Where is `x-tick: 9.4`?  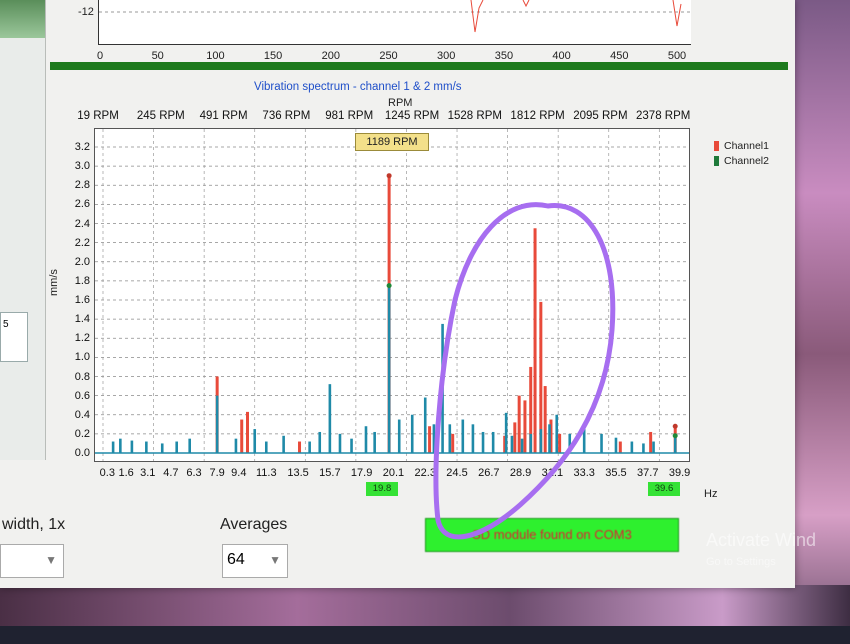
x-tick: 9.4 is located at coordinates (239, 473).